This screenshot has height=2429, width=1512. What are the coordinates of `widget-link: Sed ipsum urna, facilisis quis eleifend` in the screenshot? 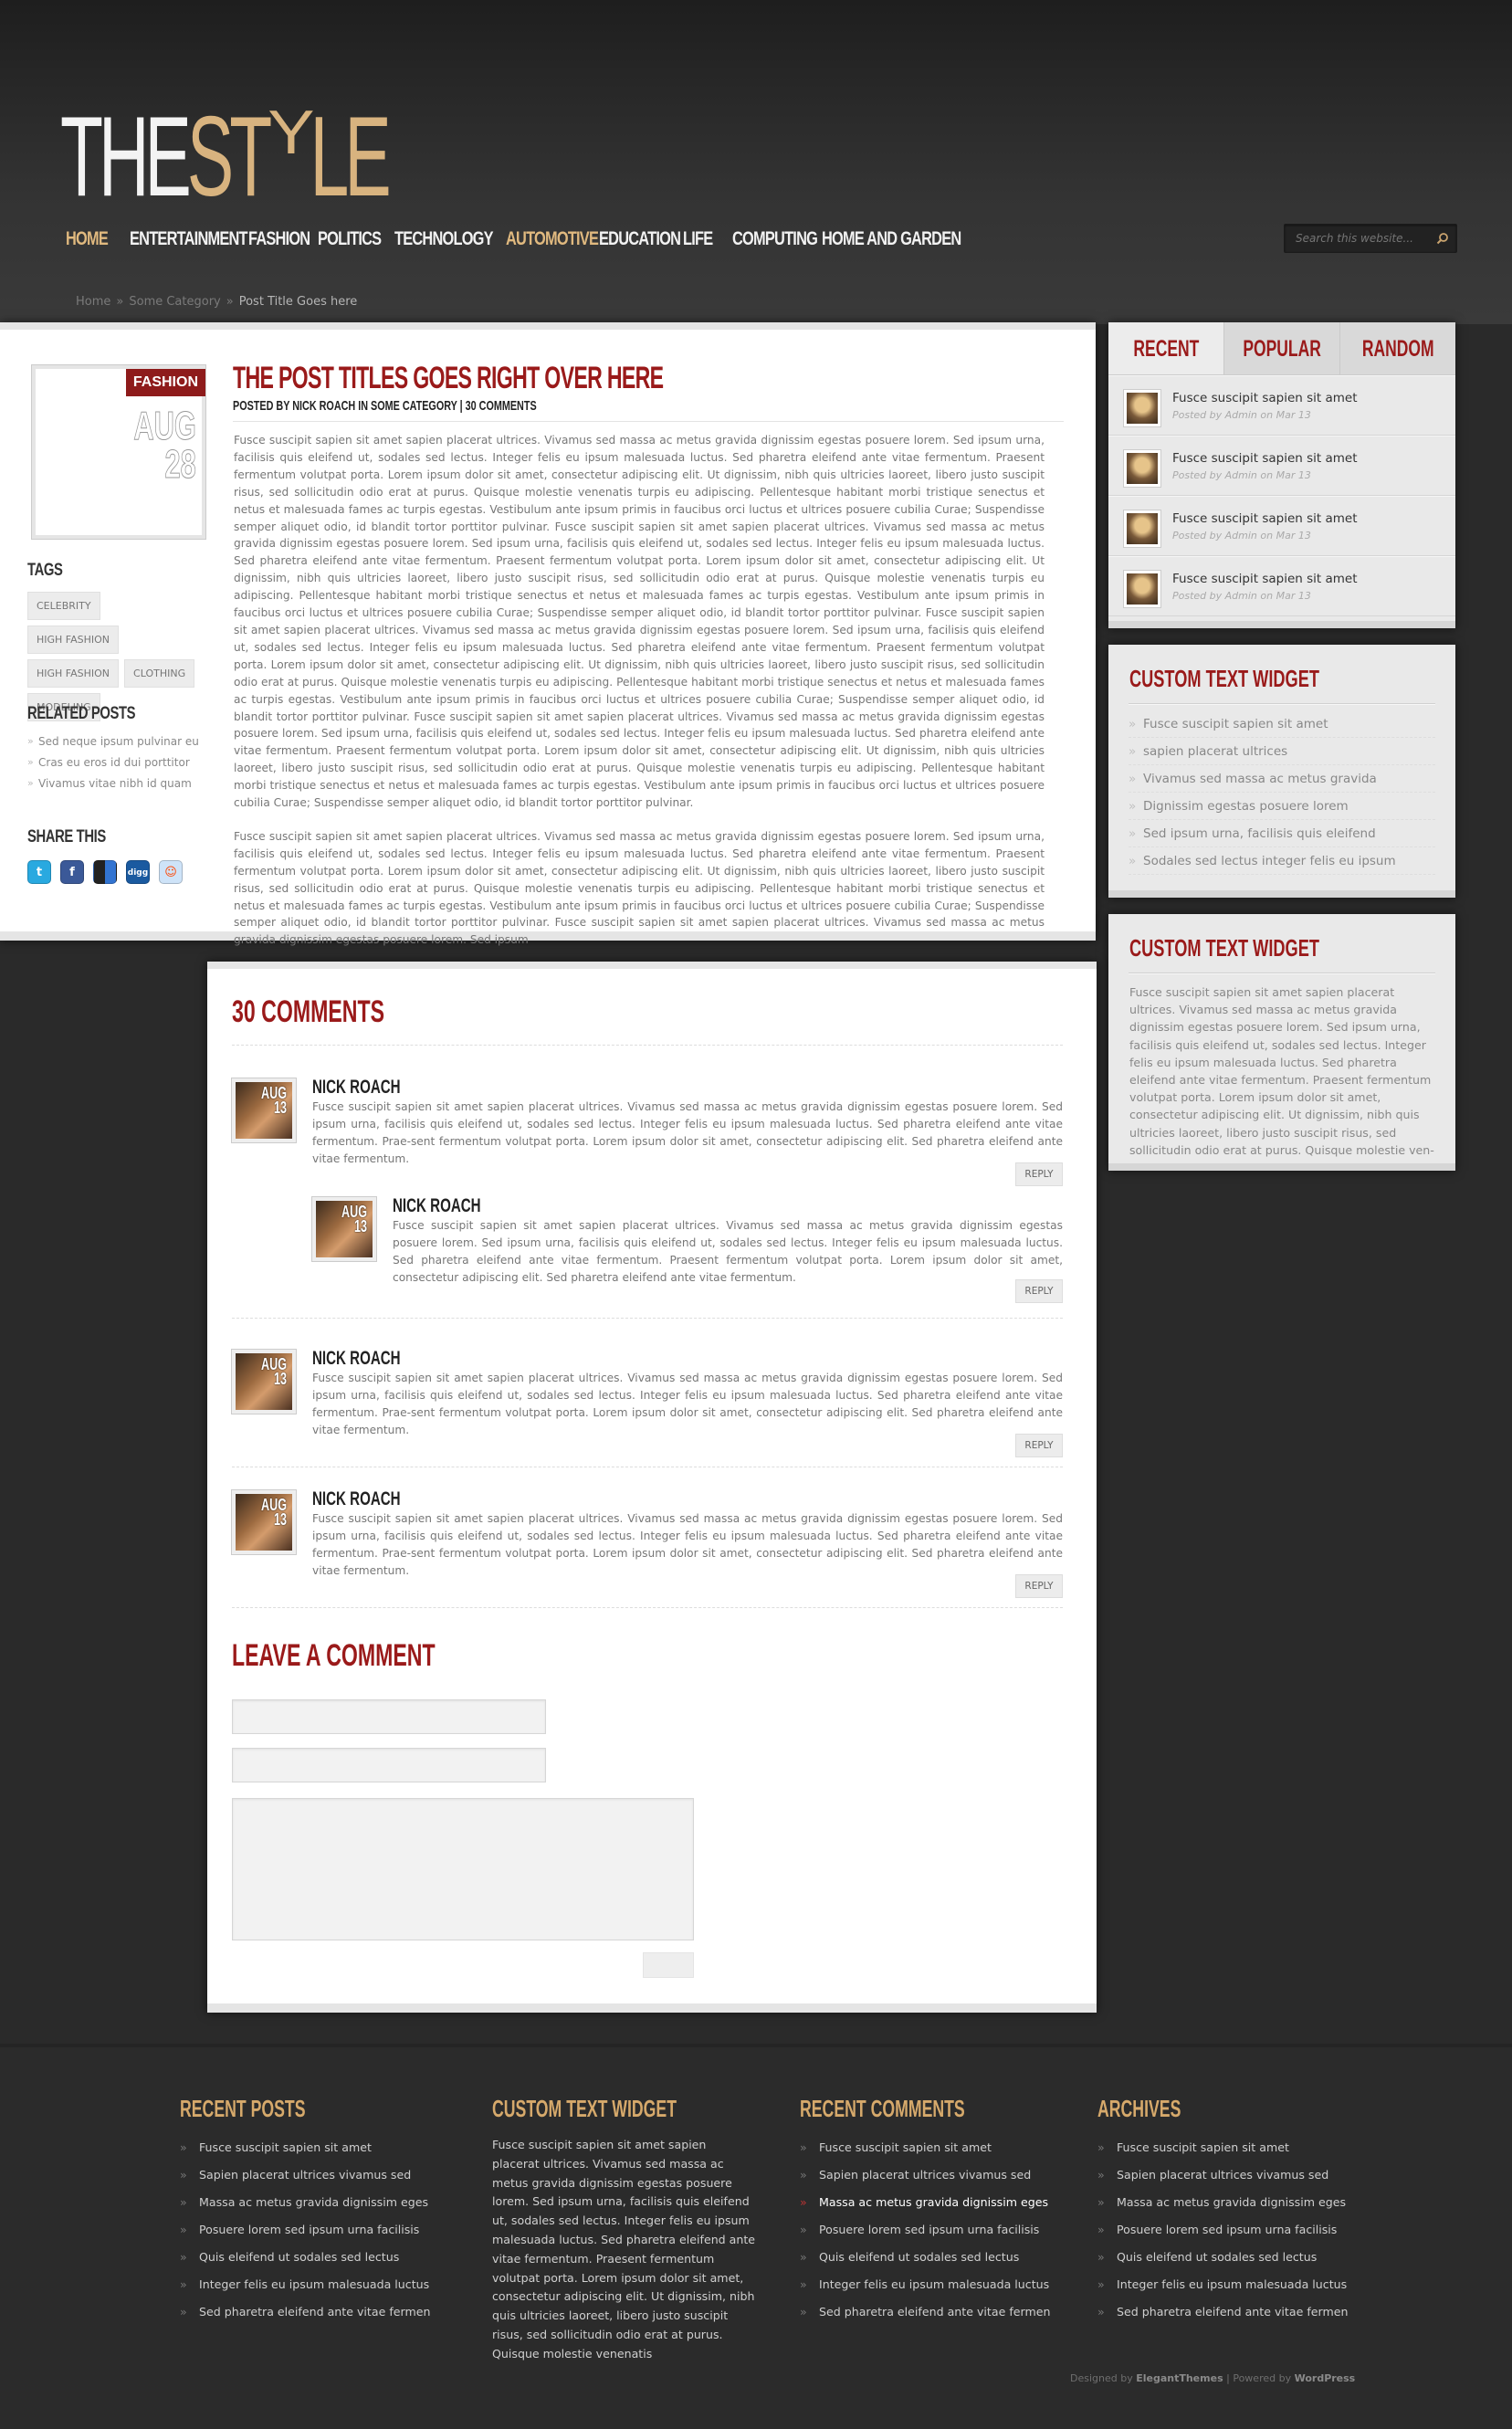 It's located at (1282, 833).